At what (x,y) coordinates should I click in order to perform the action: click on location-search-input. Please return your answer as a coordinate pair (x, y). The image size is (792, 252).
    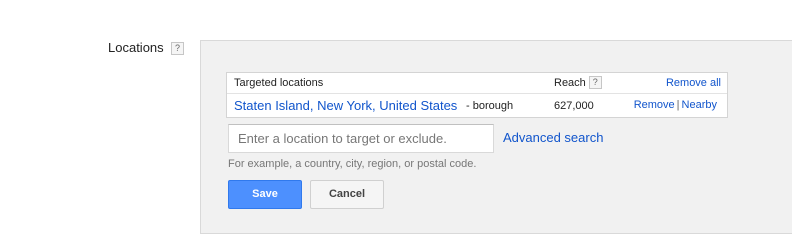
    Looking at the image, I should click on (361, 138).